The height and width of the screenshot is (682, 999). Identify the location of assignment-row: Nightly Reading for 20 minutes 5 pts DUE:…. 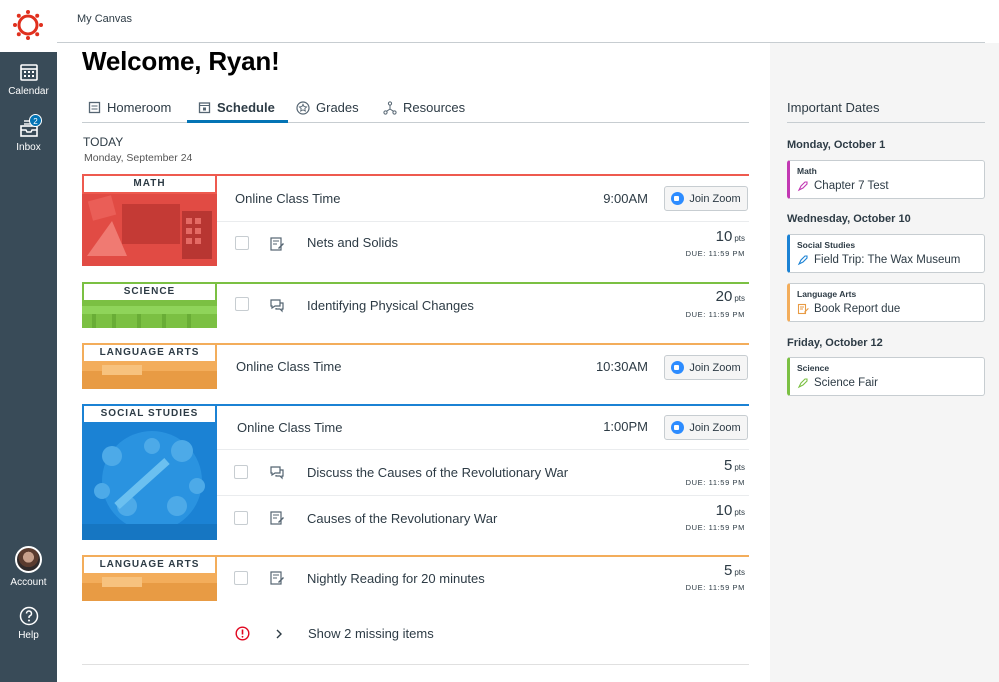
(483, 579).